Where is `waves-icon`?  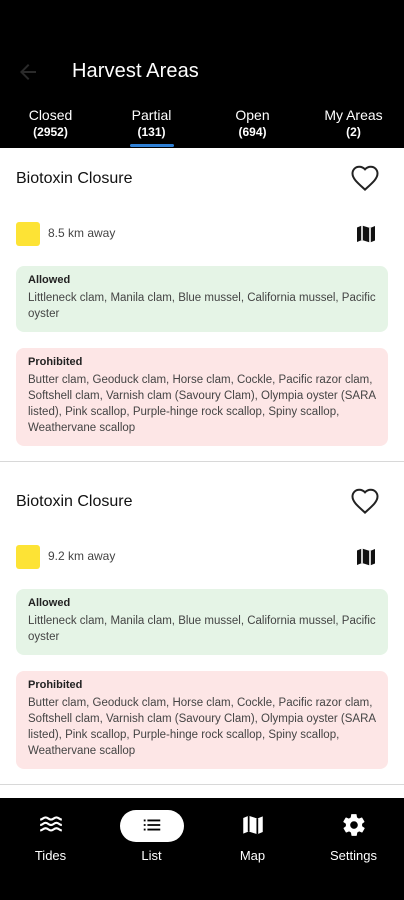
waves-icon is located at coordinates (50, 824).